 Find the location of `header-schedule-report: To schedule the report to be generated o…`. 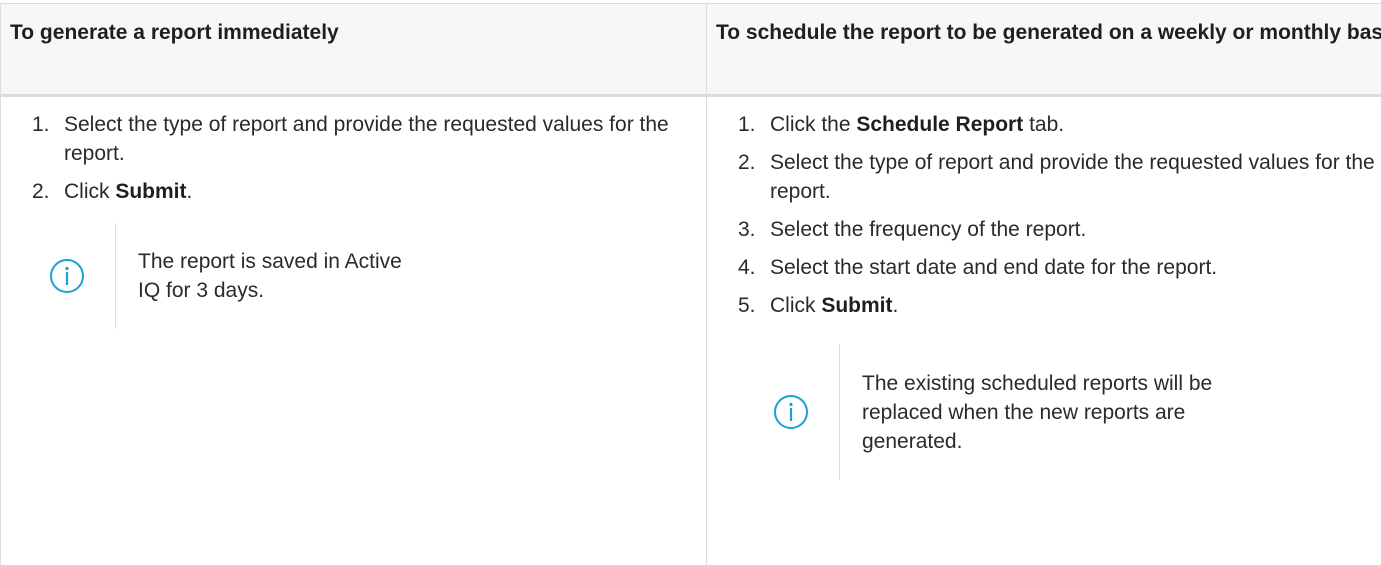

header-schedule-report: To schedule the report to be generated o… is located at coordinates (1043, 50).